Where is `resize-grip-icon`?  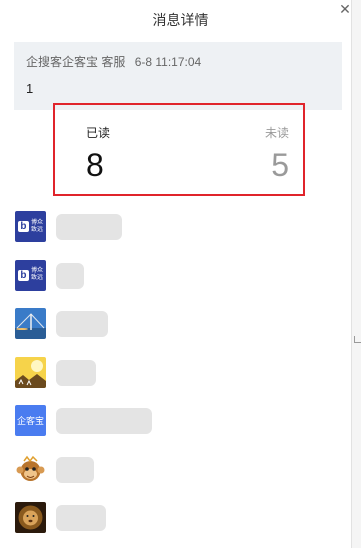 resize-grip-icon is located at coordinates (357, 339).